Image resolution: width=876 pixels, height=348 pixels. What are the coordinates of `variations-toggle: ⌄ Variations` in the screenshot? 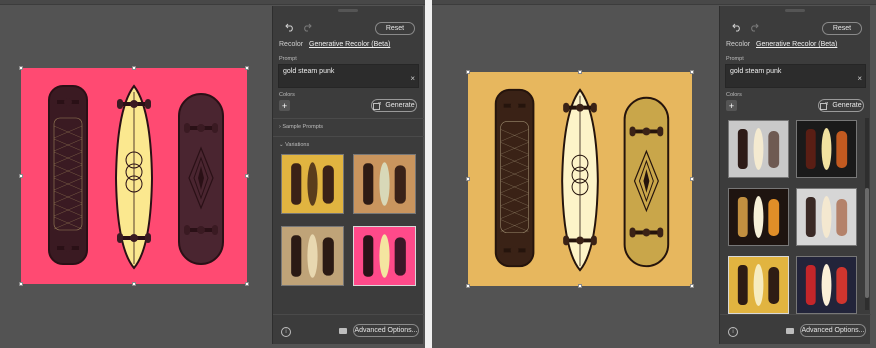 It's located at (294, 145).